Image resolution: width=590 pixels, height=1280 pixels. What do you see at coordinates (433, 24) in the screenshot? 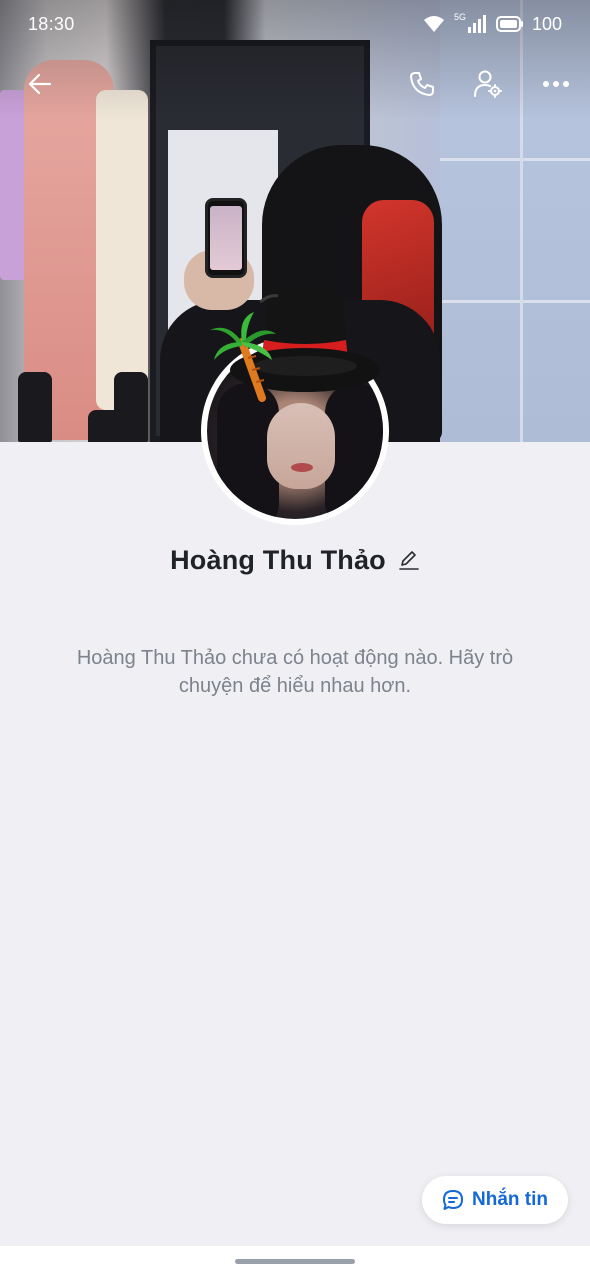
I see `wifi-icon` at bounding box center [433, 24].